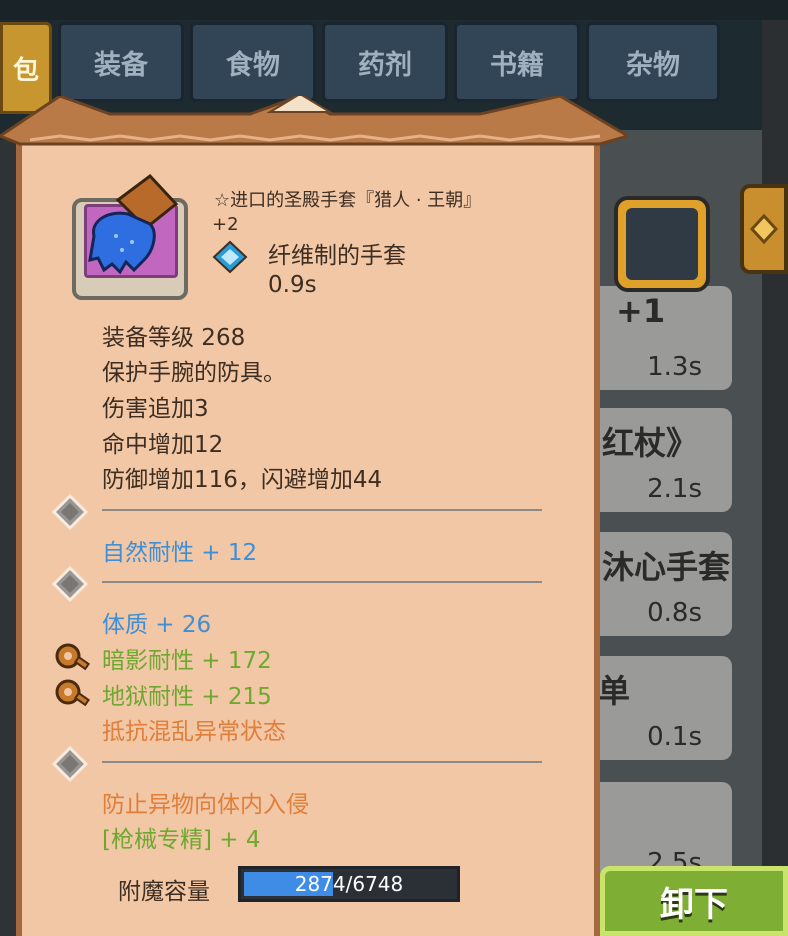 The image size is (788, 936). What do you see at coordinates (242, 480) in the screenshot?
I see `stat-defense-evasion: 防御增加116，闪避增加44` at bounding box center [242, 480].